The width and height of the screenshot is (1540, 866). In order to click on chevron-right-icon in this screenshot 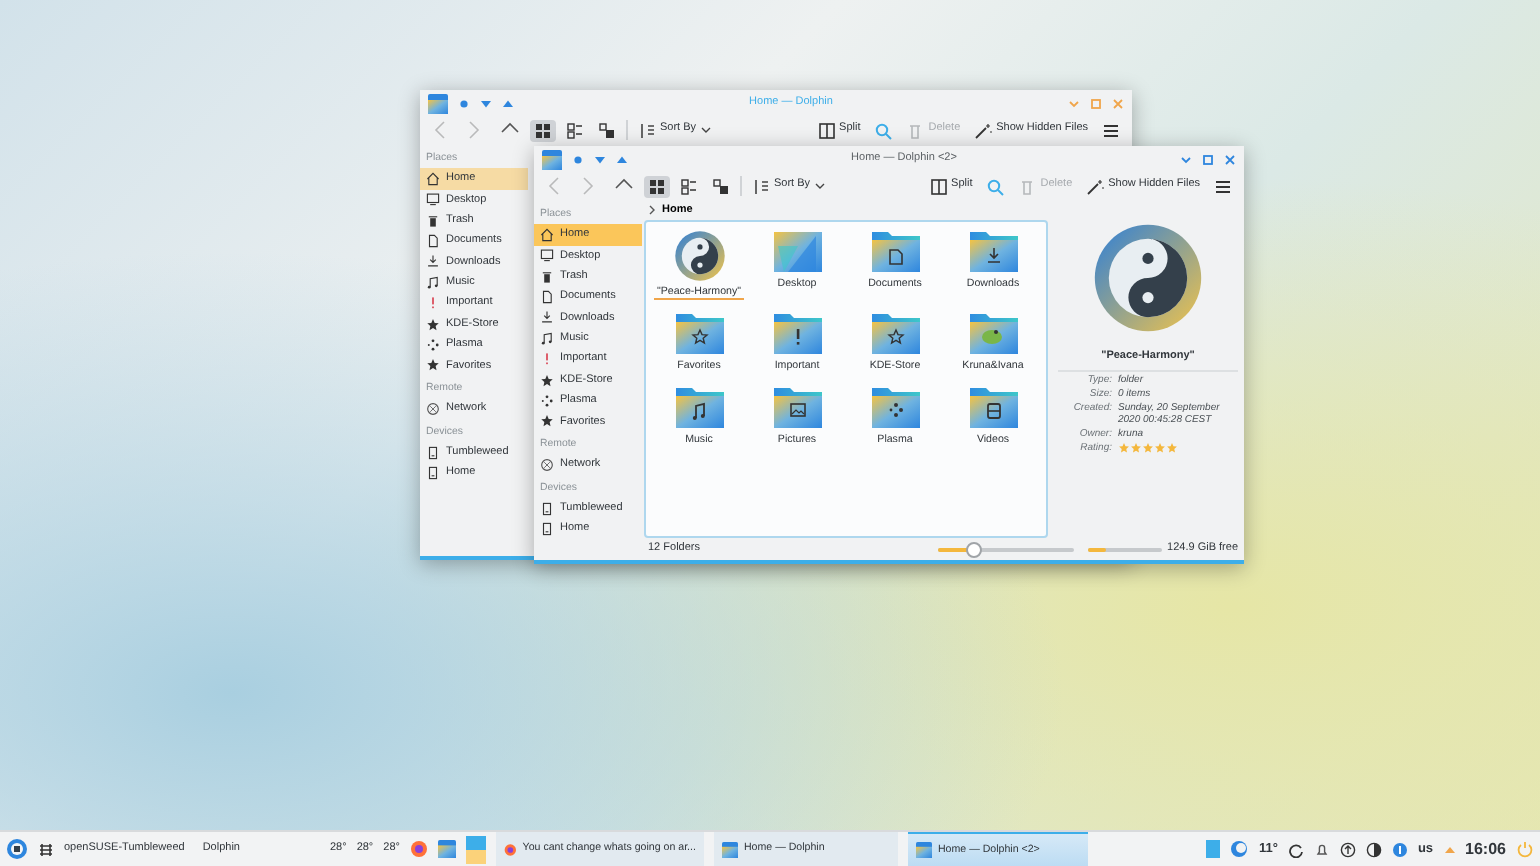, I will do `click(653, 210)`.